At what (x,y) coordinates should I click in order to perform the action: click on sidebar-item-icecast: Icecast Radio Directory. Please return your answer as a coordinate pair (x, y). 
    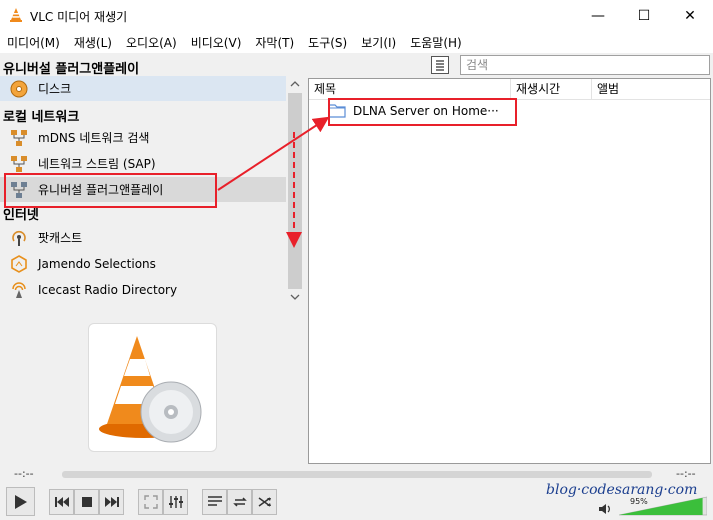
    Looking at the image, I should click on (143, 289).